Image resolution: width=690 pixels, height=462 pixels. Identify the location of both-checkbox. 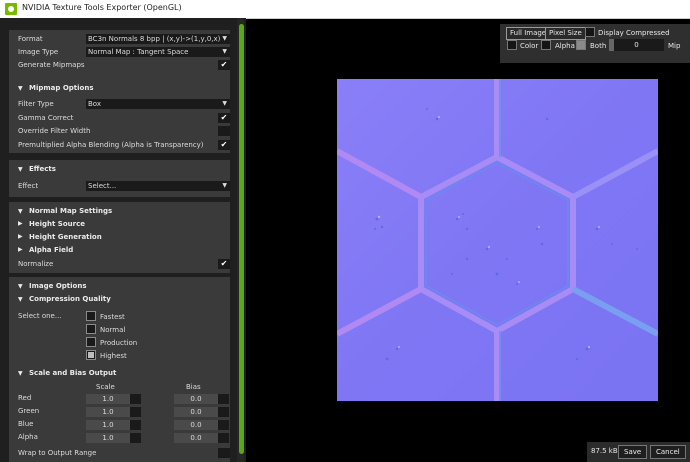
(581, 45).